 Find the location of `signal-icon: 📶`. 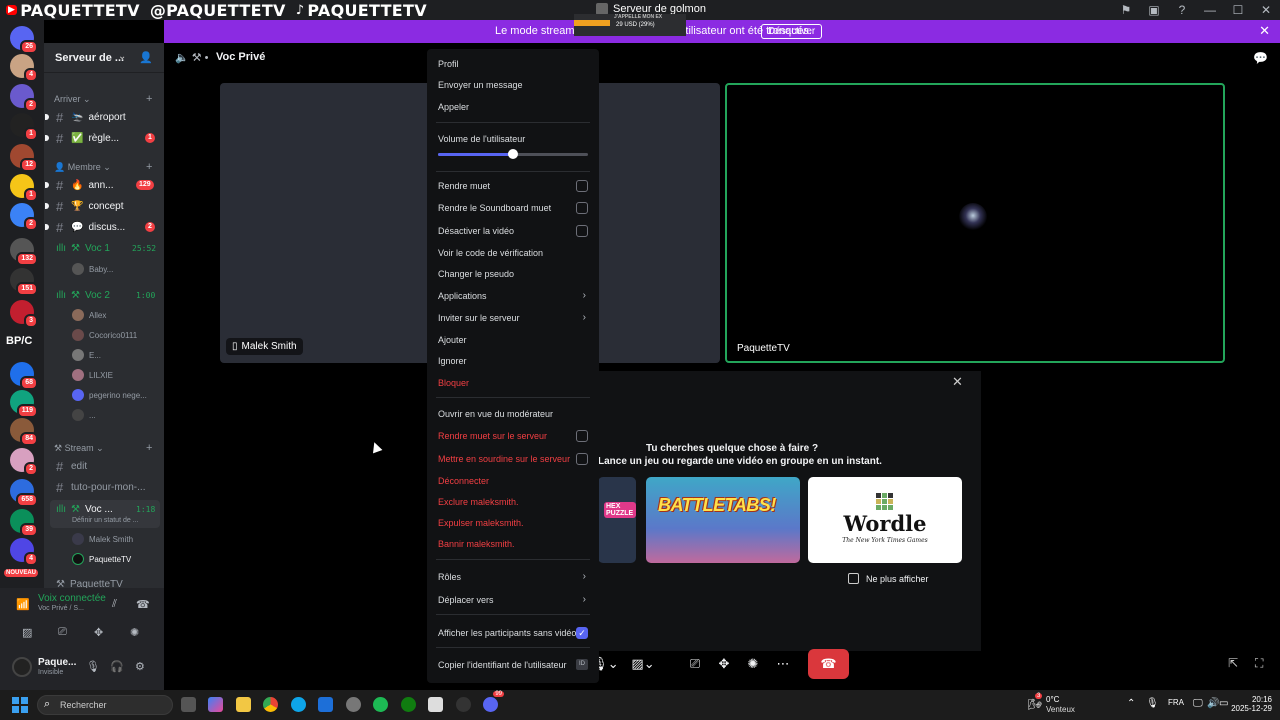

signal-icon: 📶 is located at coordinates (23, 604).